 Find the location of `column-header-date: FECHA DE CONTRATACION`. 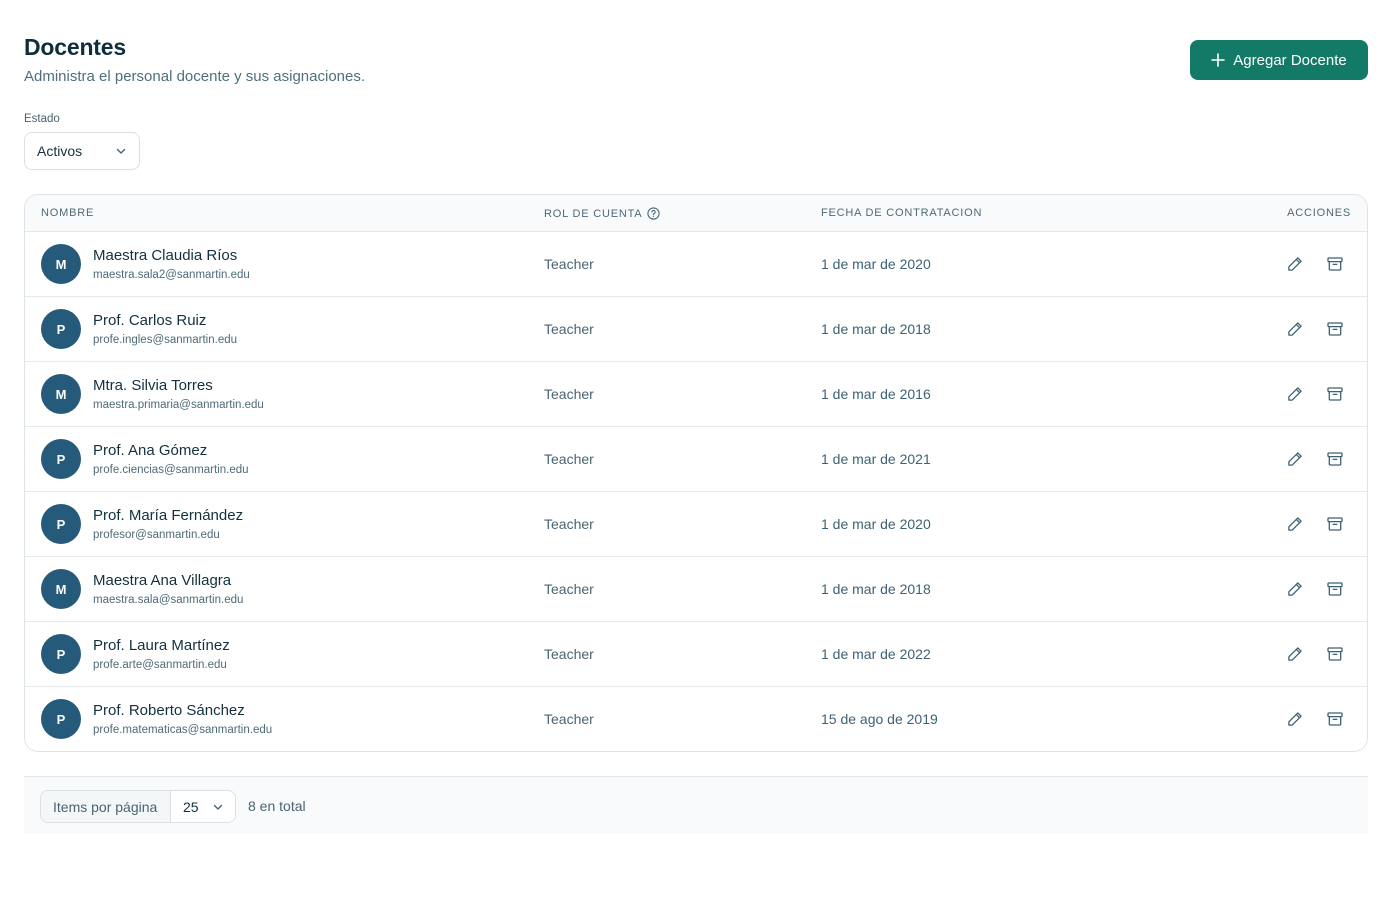

column-header-date: FECHA DE CONTRATACION is located at coordinates (901, 213).